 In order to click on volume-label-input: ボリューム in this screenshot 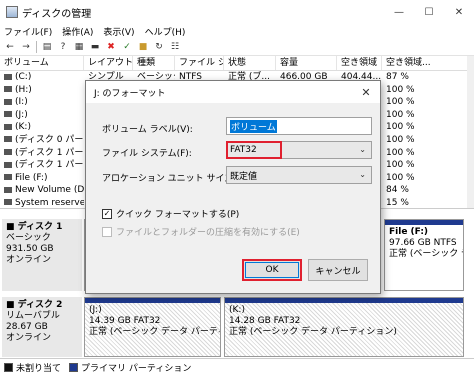, I will do `click(299, 126)`.